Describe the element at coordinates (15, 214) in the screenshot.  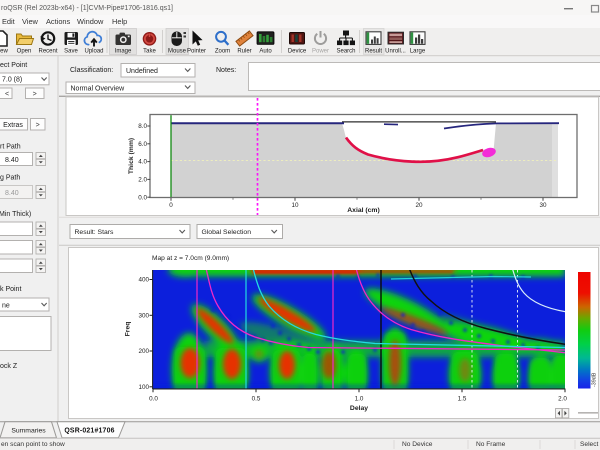
I see `svg-text: Min Thick)` at that location.